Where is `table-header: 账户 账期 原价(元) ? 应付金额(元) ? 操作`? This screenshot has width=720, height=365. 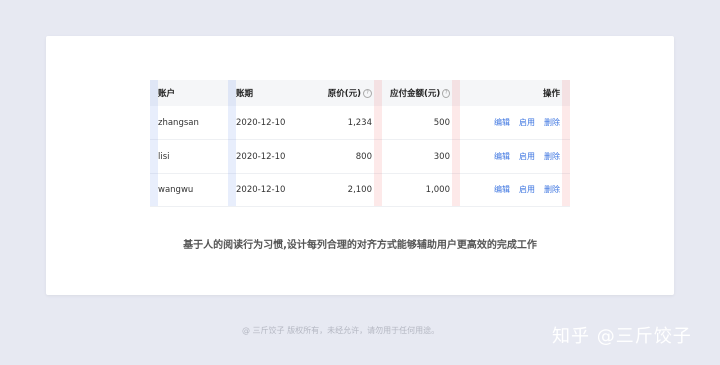 table-header: 账户 账期 原价(元) ? 应付金额(元) ? 操作 is located at coordinates (360, 93).